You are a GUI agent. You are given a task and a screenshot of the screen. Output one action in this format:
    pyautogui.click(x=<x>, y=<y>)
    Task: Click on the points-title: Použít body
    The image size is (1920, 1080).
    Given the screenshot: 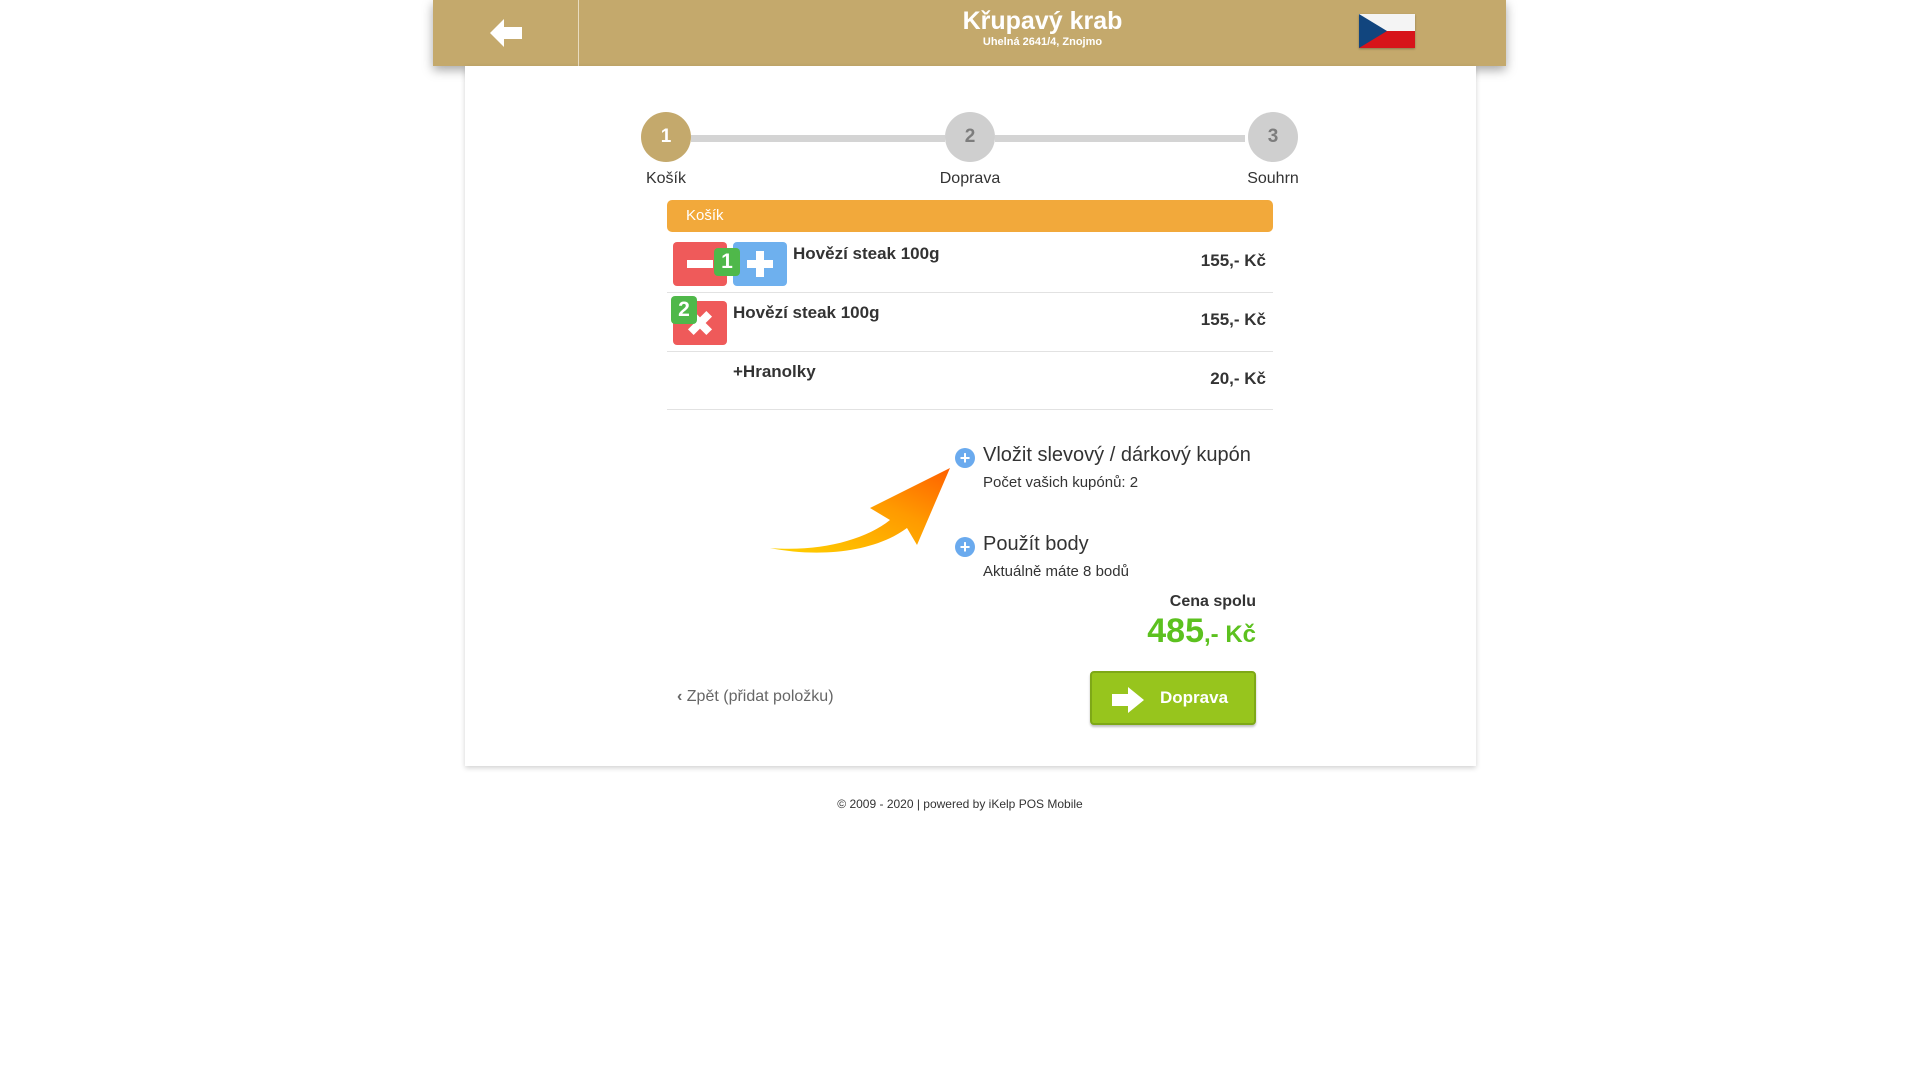 What is the action you would take?
    pyautogui.click(x=1036, y=544)
    